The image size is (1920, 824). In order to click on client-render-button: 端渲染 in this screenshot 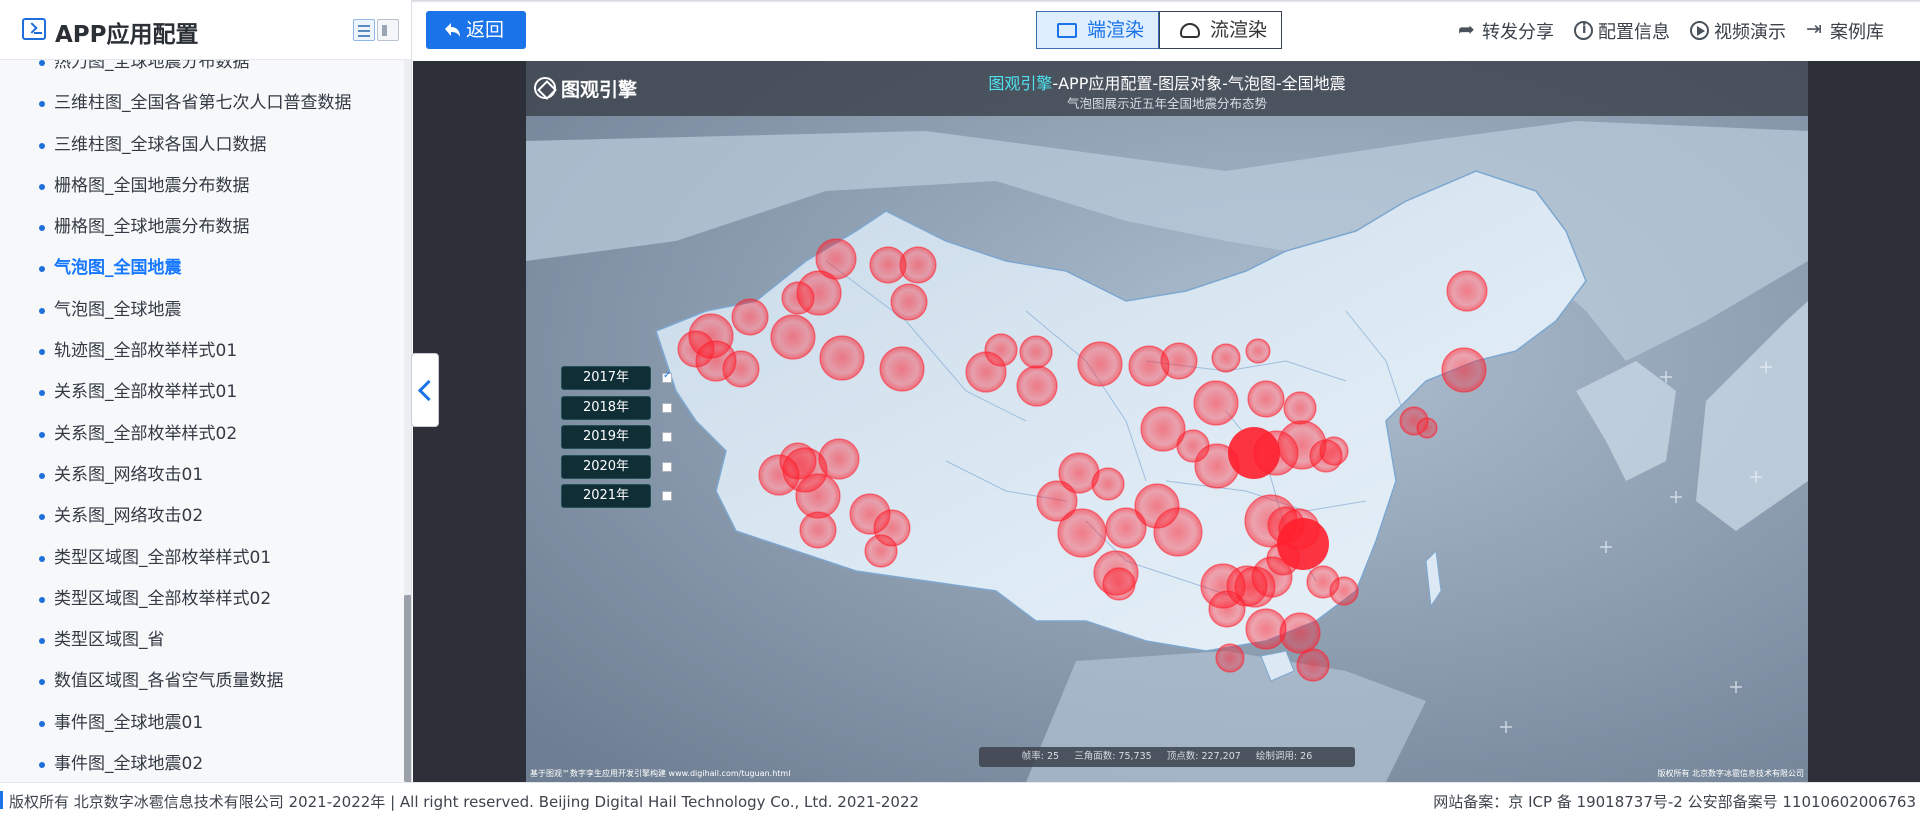, I will do `click(1098, 30)`.